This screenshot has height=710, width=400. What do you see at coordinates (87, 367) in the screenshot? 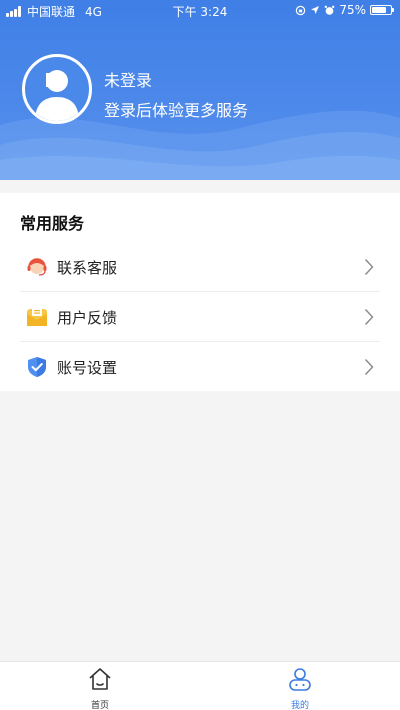
I see `service-item-label: 账号设置` at bounding box center [87, 367].